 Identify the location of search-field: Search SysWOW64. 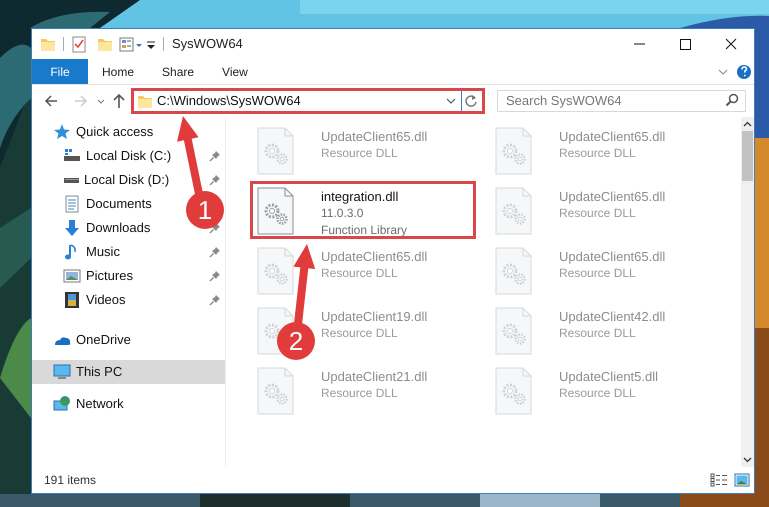
(621, 101).